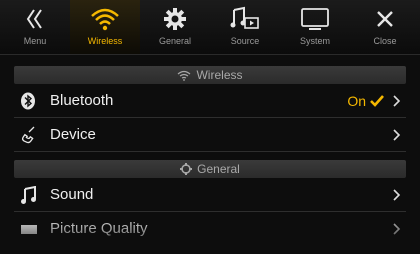 This screenshot has width=420, height=254. Describe the element at coordinates (245, 19) in the screenshot. I see `music-source-icon` at that location.